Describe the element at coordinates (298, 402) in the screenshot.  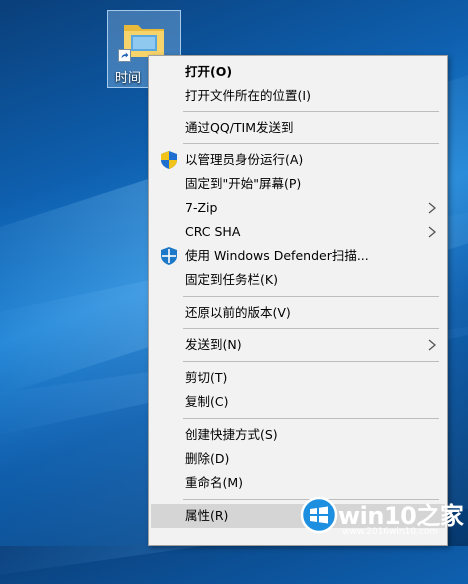
I see `menu-item-copy: 复制(C)` at that location.